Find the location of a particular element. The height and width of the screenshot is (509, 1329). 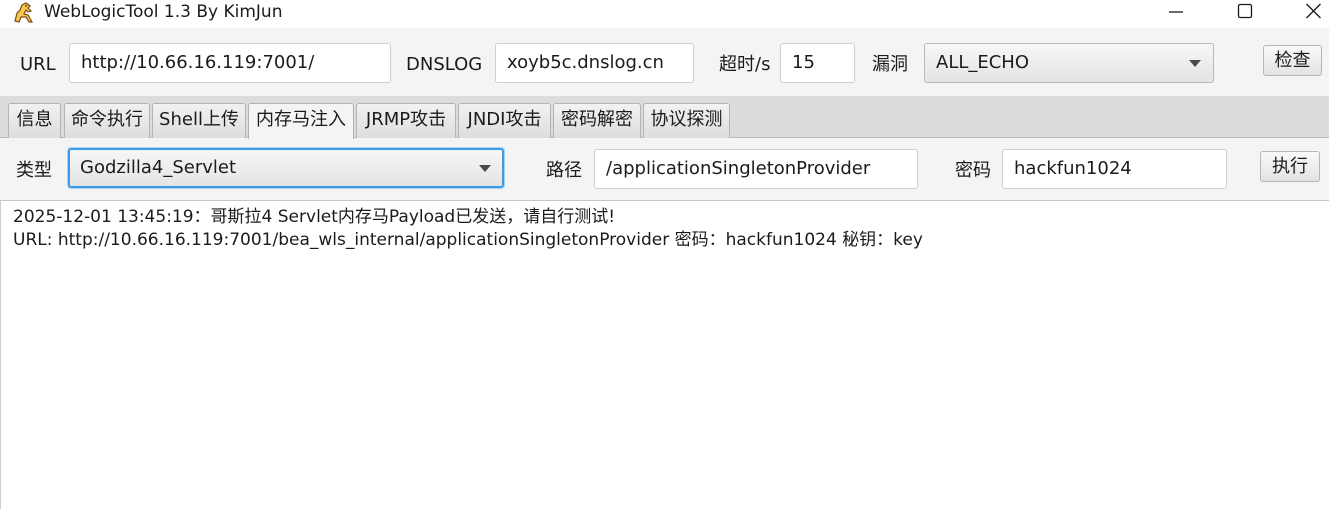

title-bar: WebLogicTool 1.3 By KimJun is located at coordinates (664, 14).